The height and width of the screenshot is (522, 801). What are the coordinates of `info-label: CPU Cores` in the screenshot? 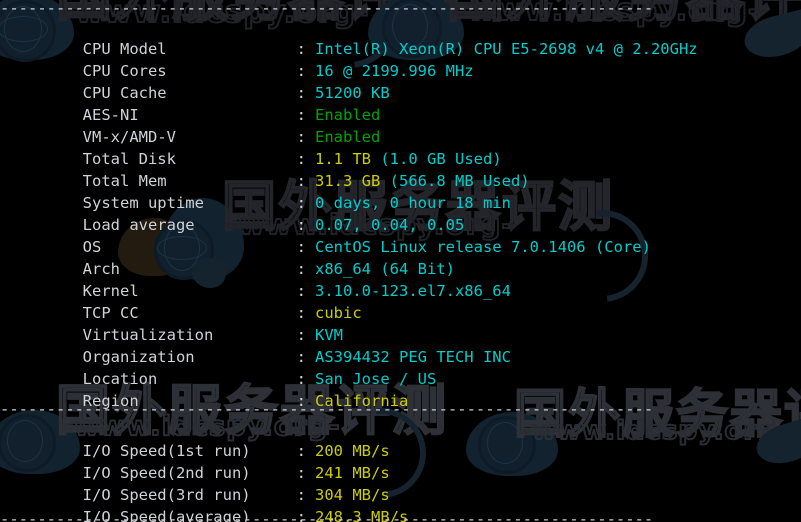 It's located at (124, 71).